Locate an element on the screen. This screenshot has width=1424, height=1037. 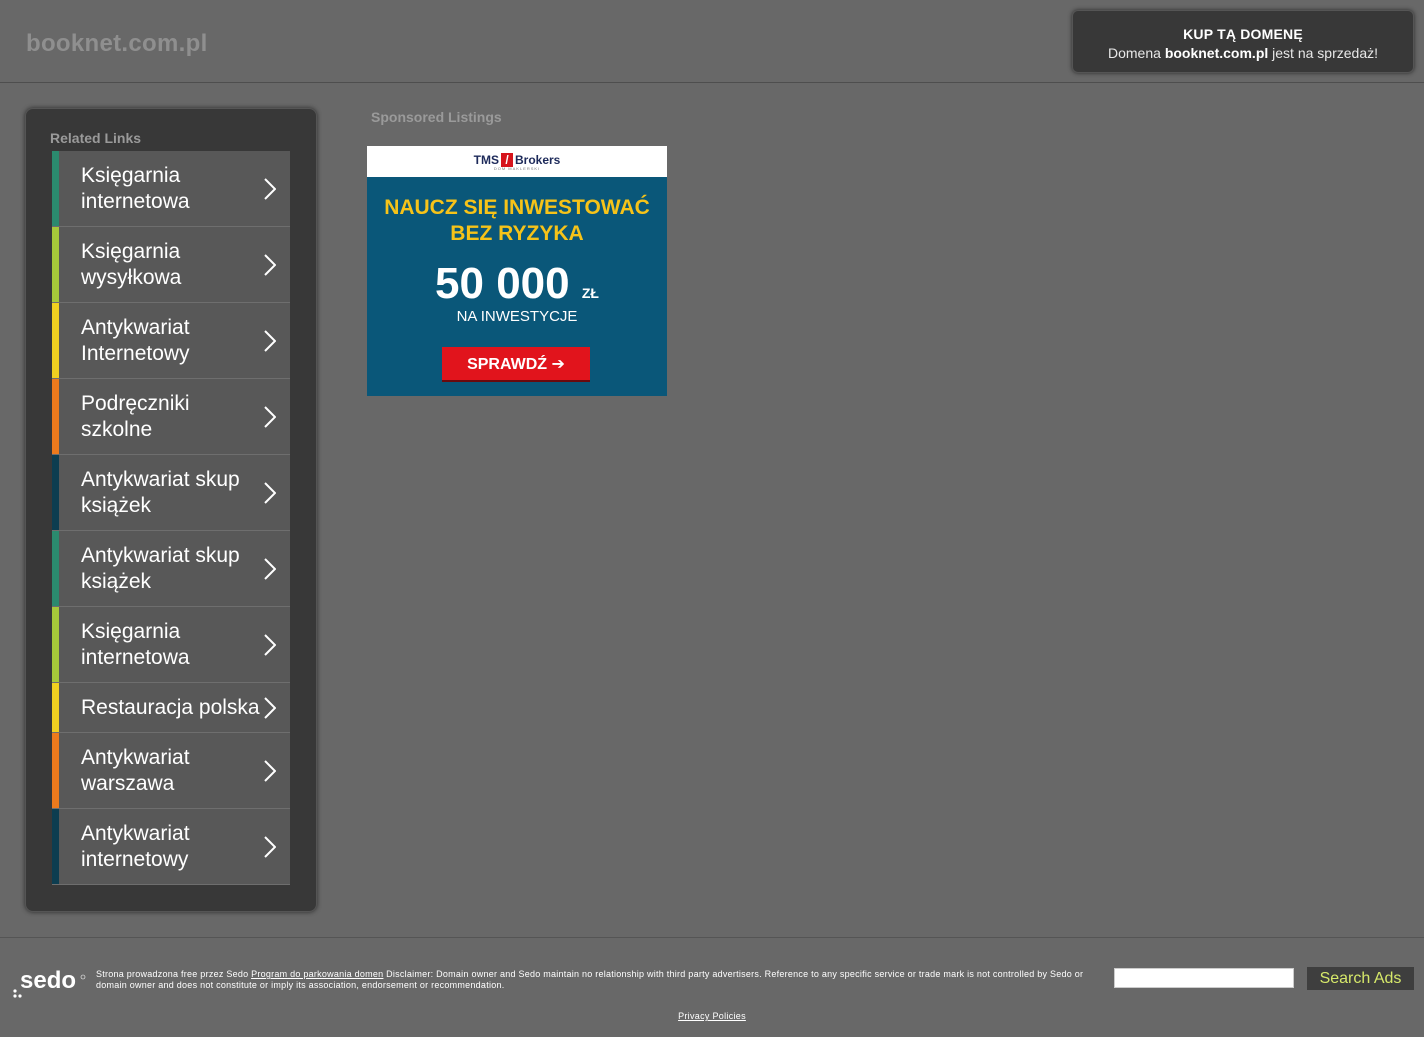
buy-prefix: Domena is located at coordinates (1136, 53).